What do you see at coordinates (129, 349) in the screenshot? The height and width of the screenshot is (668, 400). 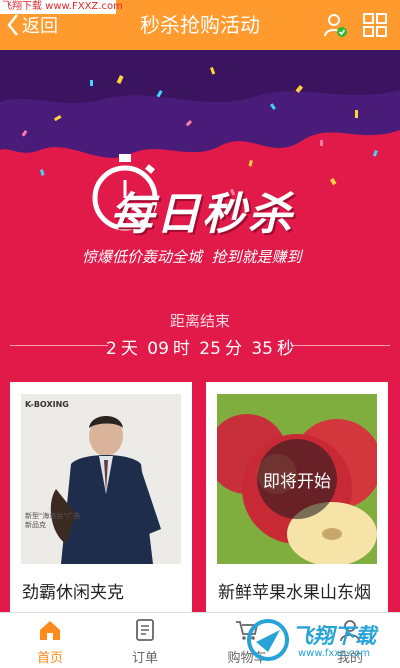 I see `cd-days-unit: 天` at bounding box center [129, 349].